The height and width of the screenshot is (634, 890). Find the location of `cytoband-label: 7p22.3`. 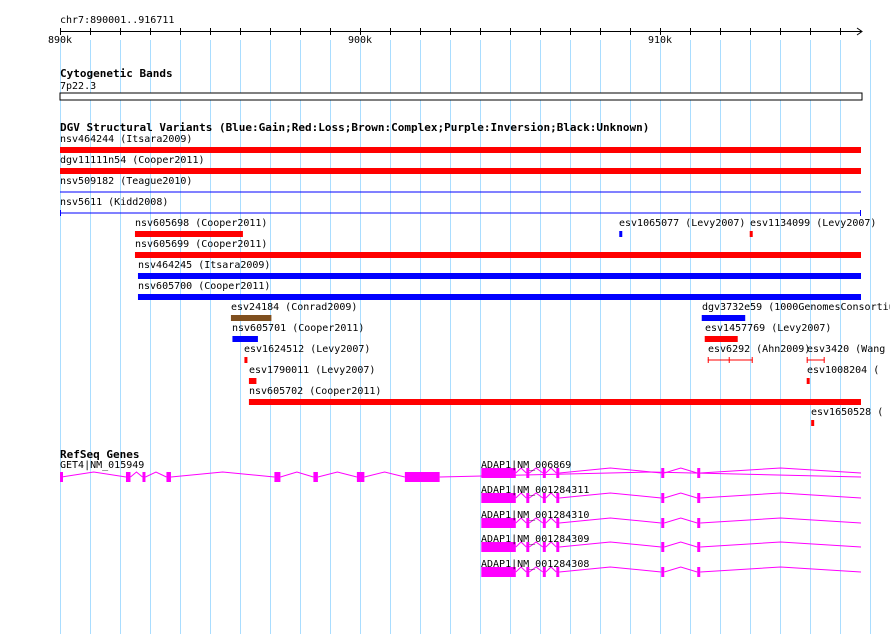

cytoband-label: 7p22.3 is located at coordinates (78, 86).